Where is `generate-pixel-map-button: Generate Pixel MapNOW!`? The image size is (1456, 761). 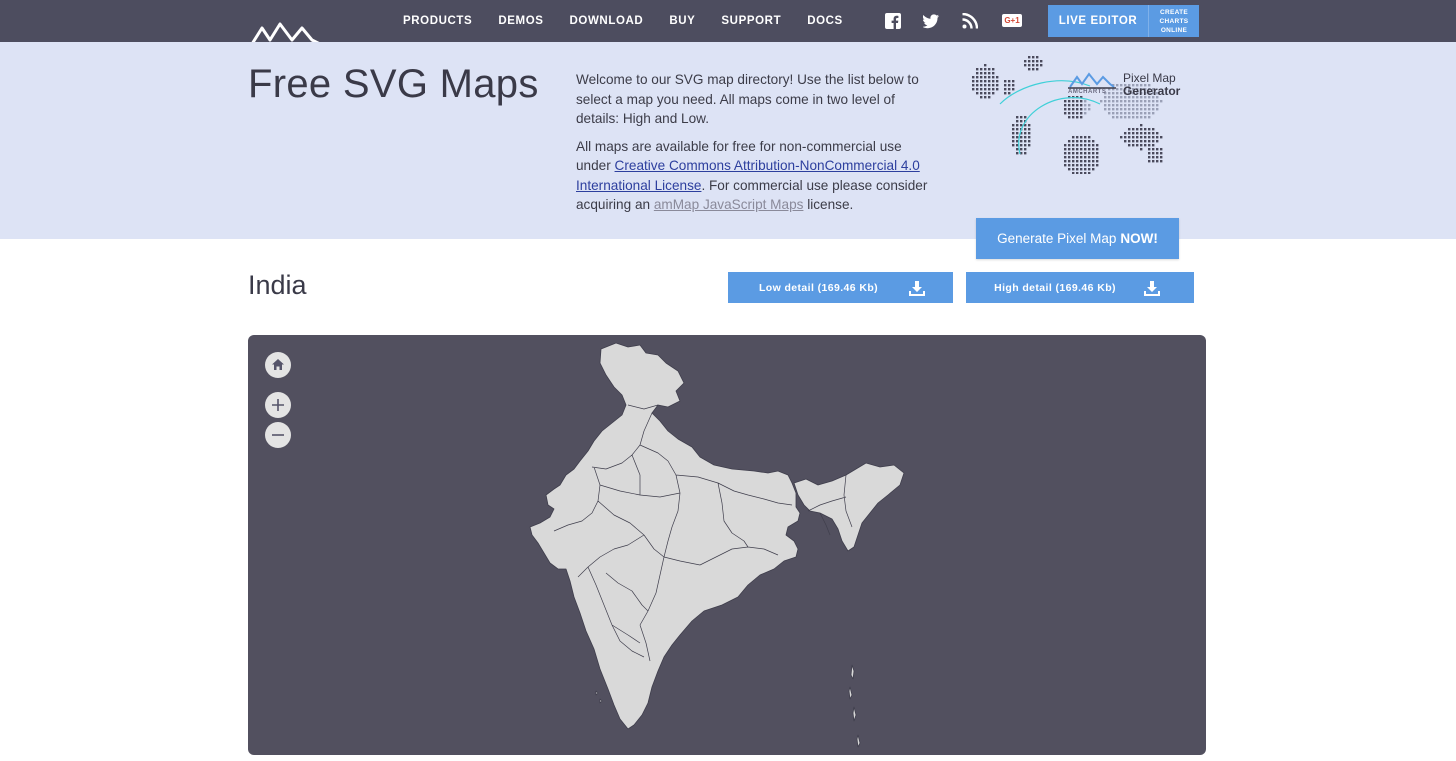
generate-pixel-map-button: Generate Pixel MapNOW! is located at coordinates (1077, 238).